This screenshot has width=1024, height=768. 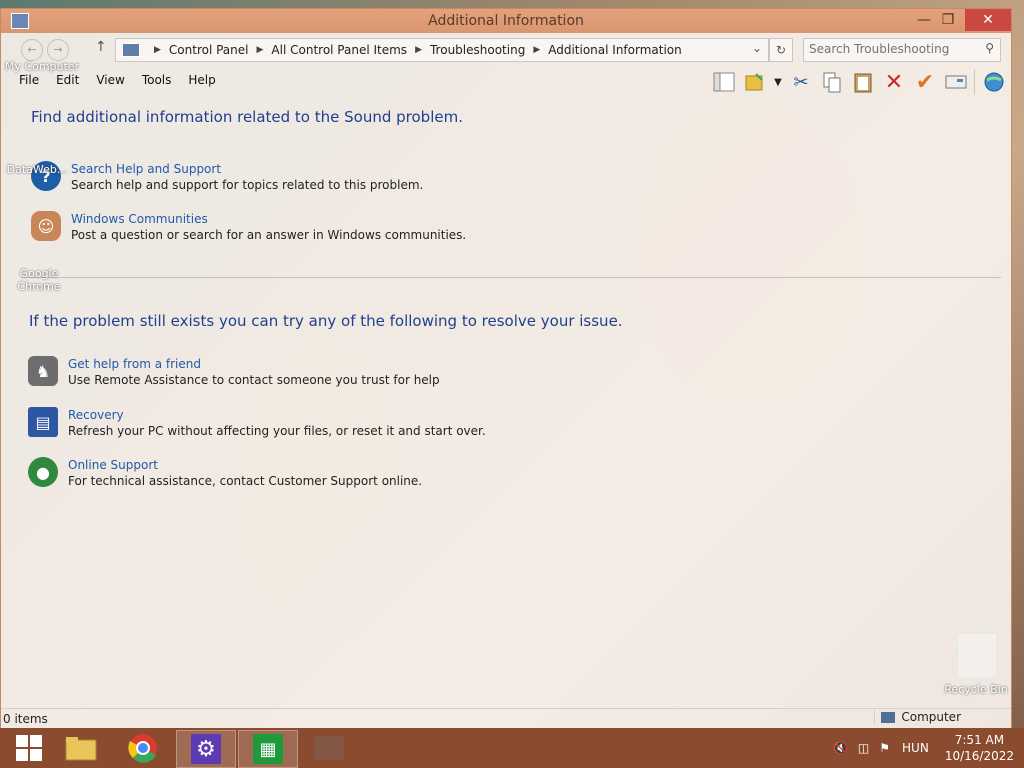 I want to click on flag-icon: ⚑, so click(x=884, y=748).